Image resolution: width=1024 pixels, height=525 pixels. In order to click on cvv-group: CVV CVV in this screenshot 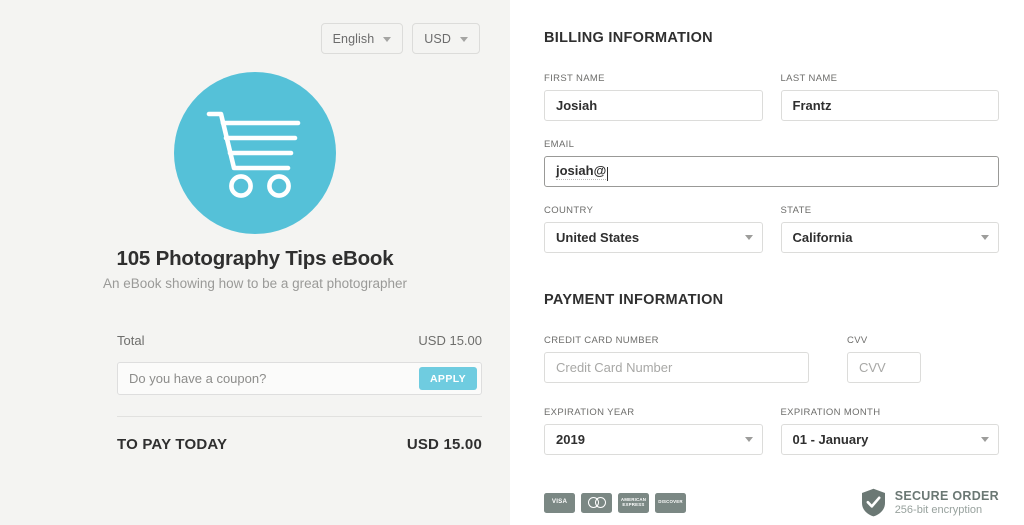, I will do `click(884, 359)`.